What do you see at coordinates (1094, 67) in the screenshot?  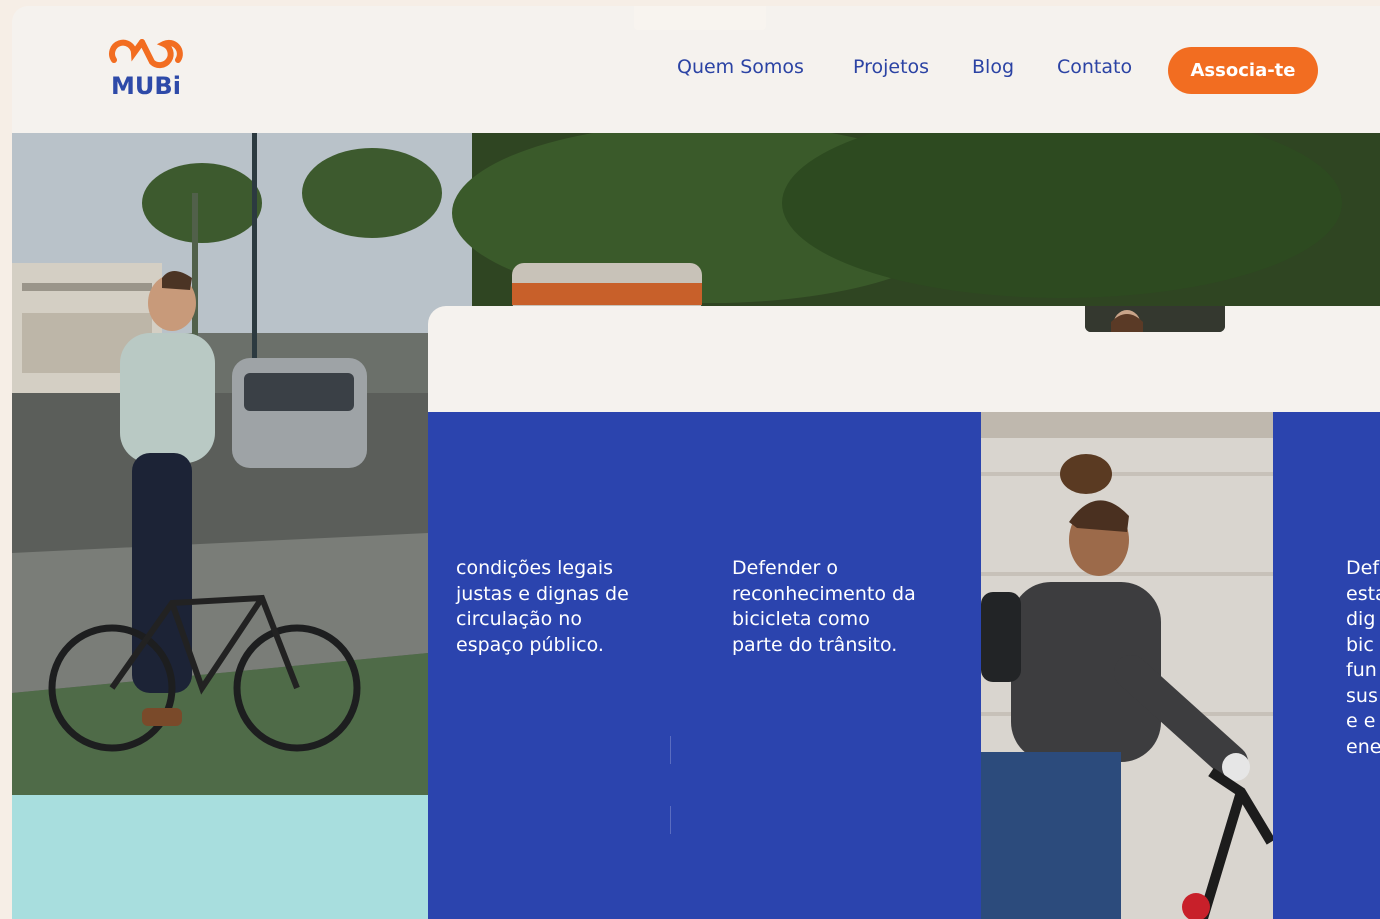 I see `nav-link-contato: Contato` at bounding box center [1094, 67].